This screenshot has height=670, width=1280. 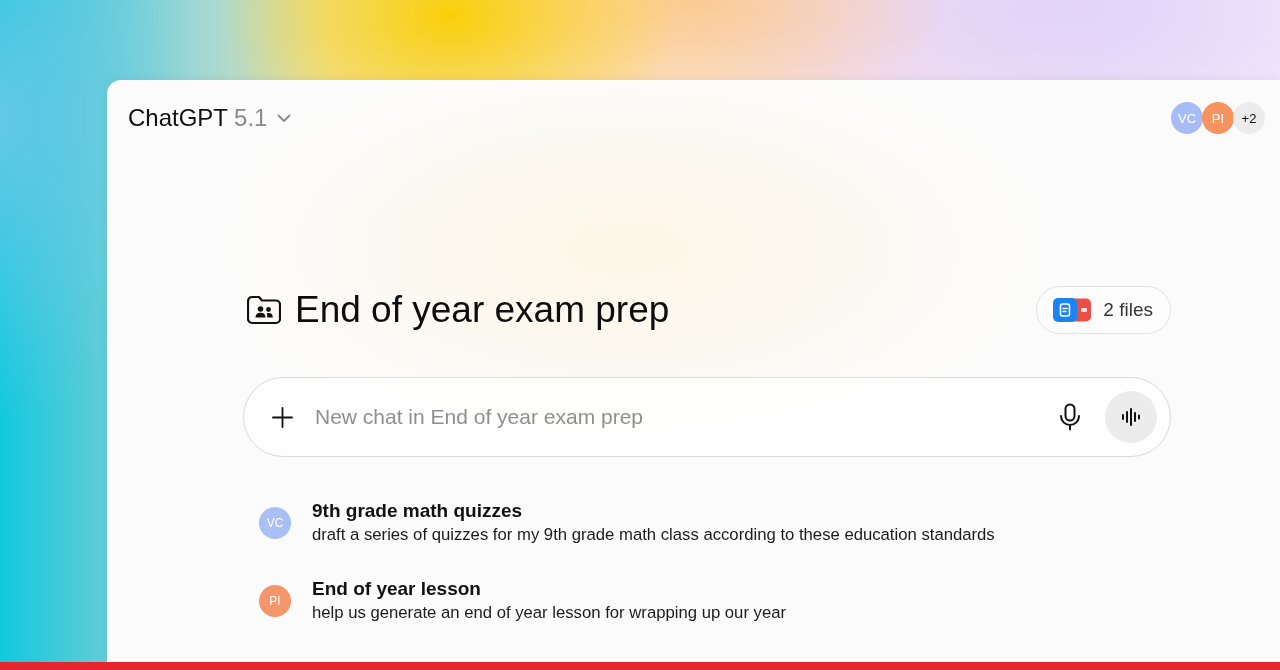 I want to click on chat-title: 9th grade math quizzes, so click(x=653, y=511).